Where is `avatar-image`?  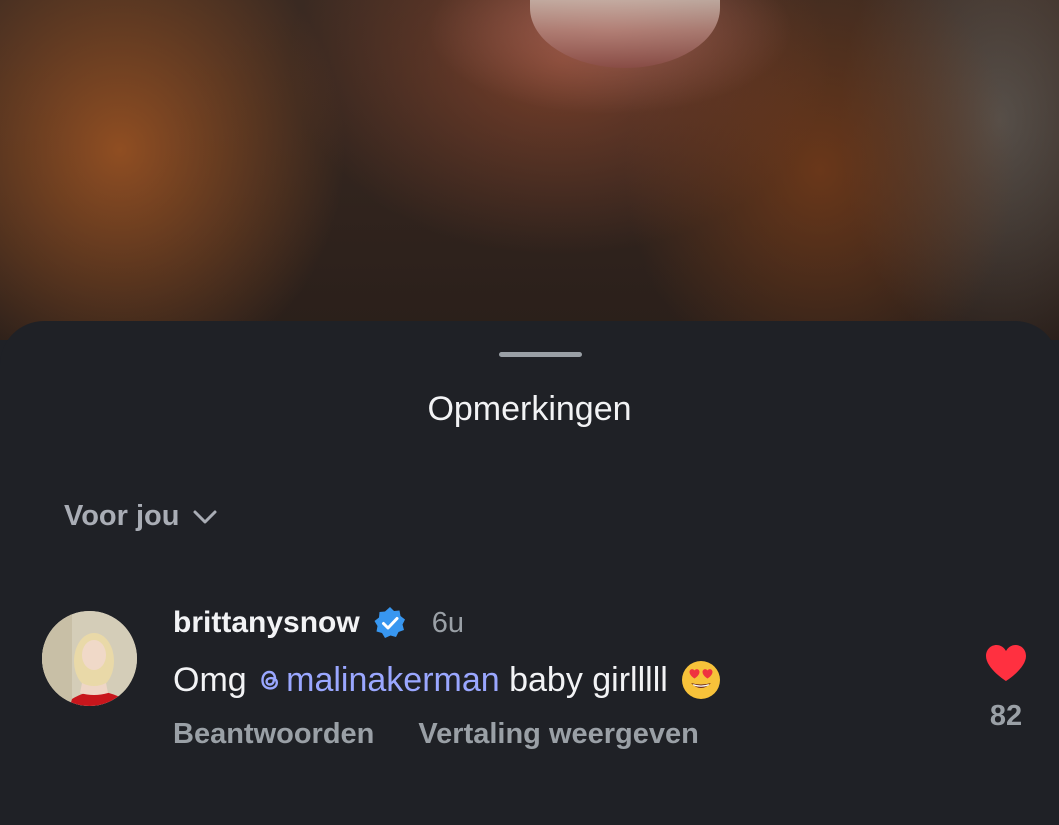
avatar-image is located at coordinates (89, 658).